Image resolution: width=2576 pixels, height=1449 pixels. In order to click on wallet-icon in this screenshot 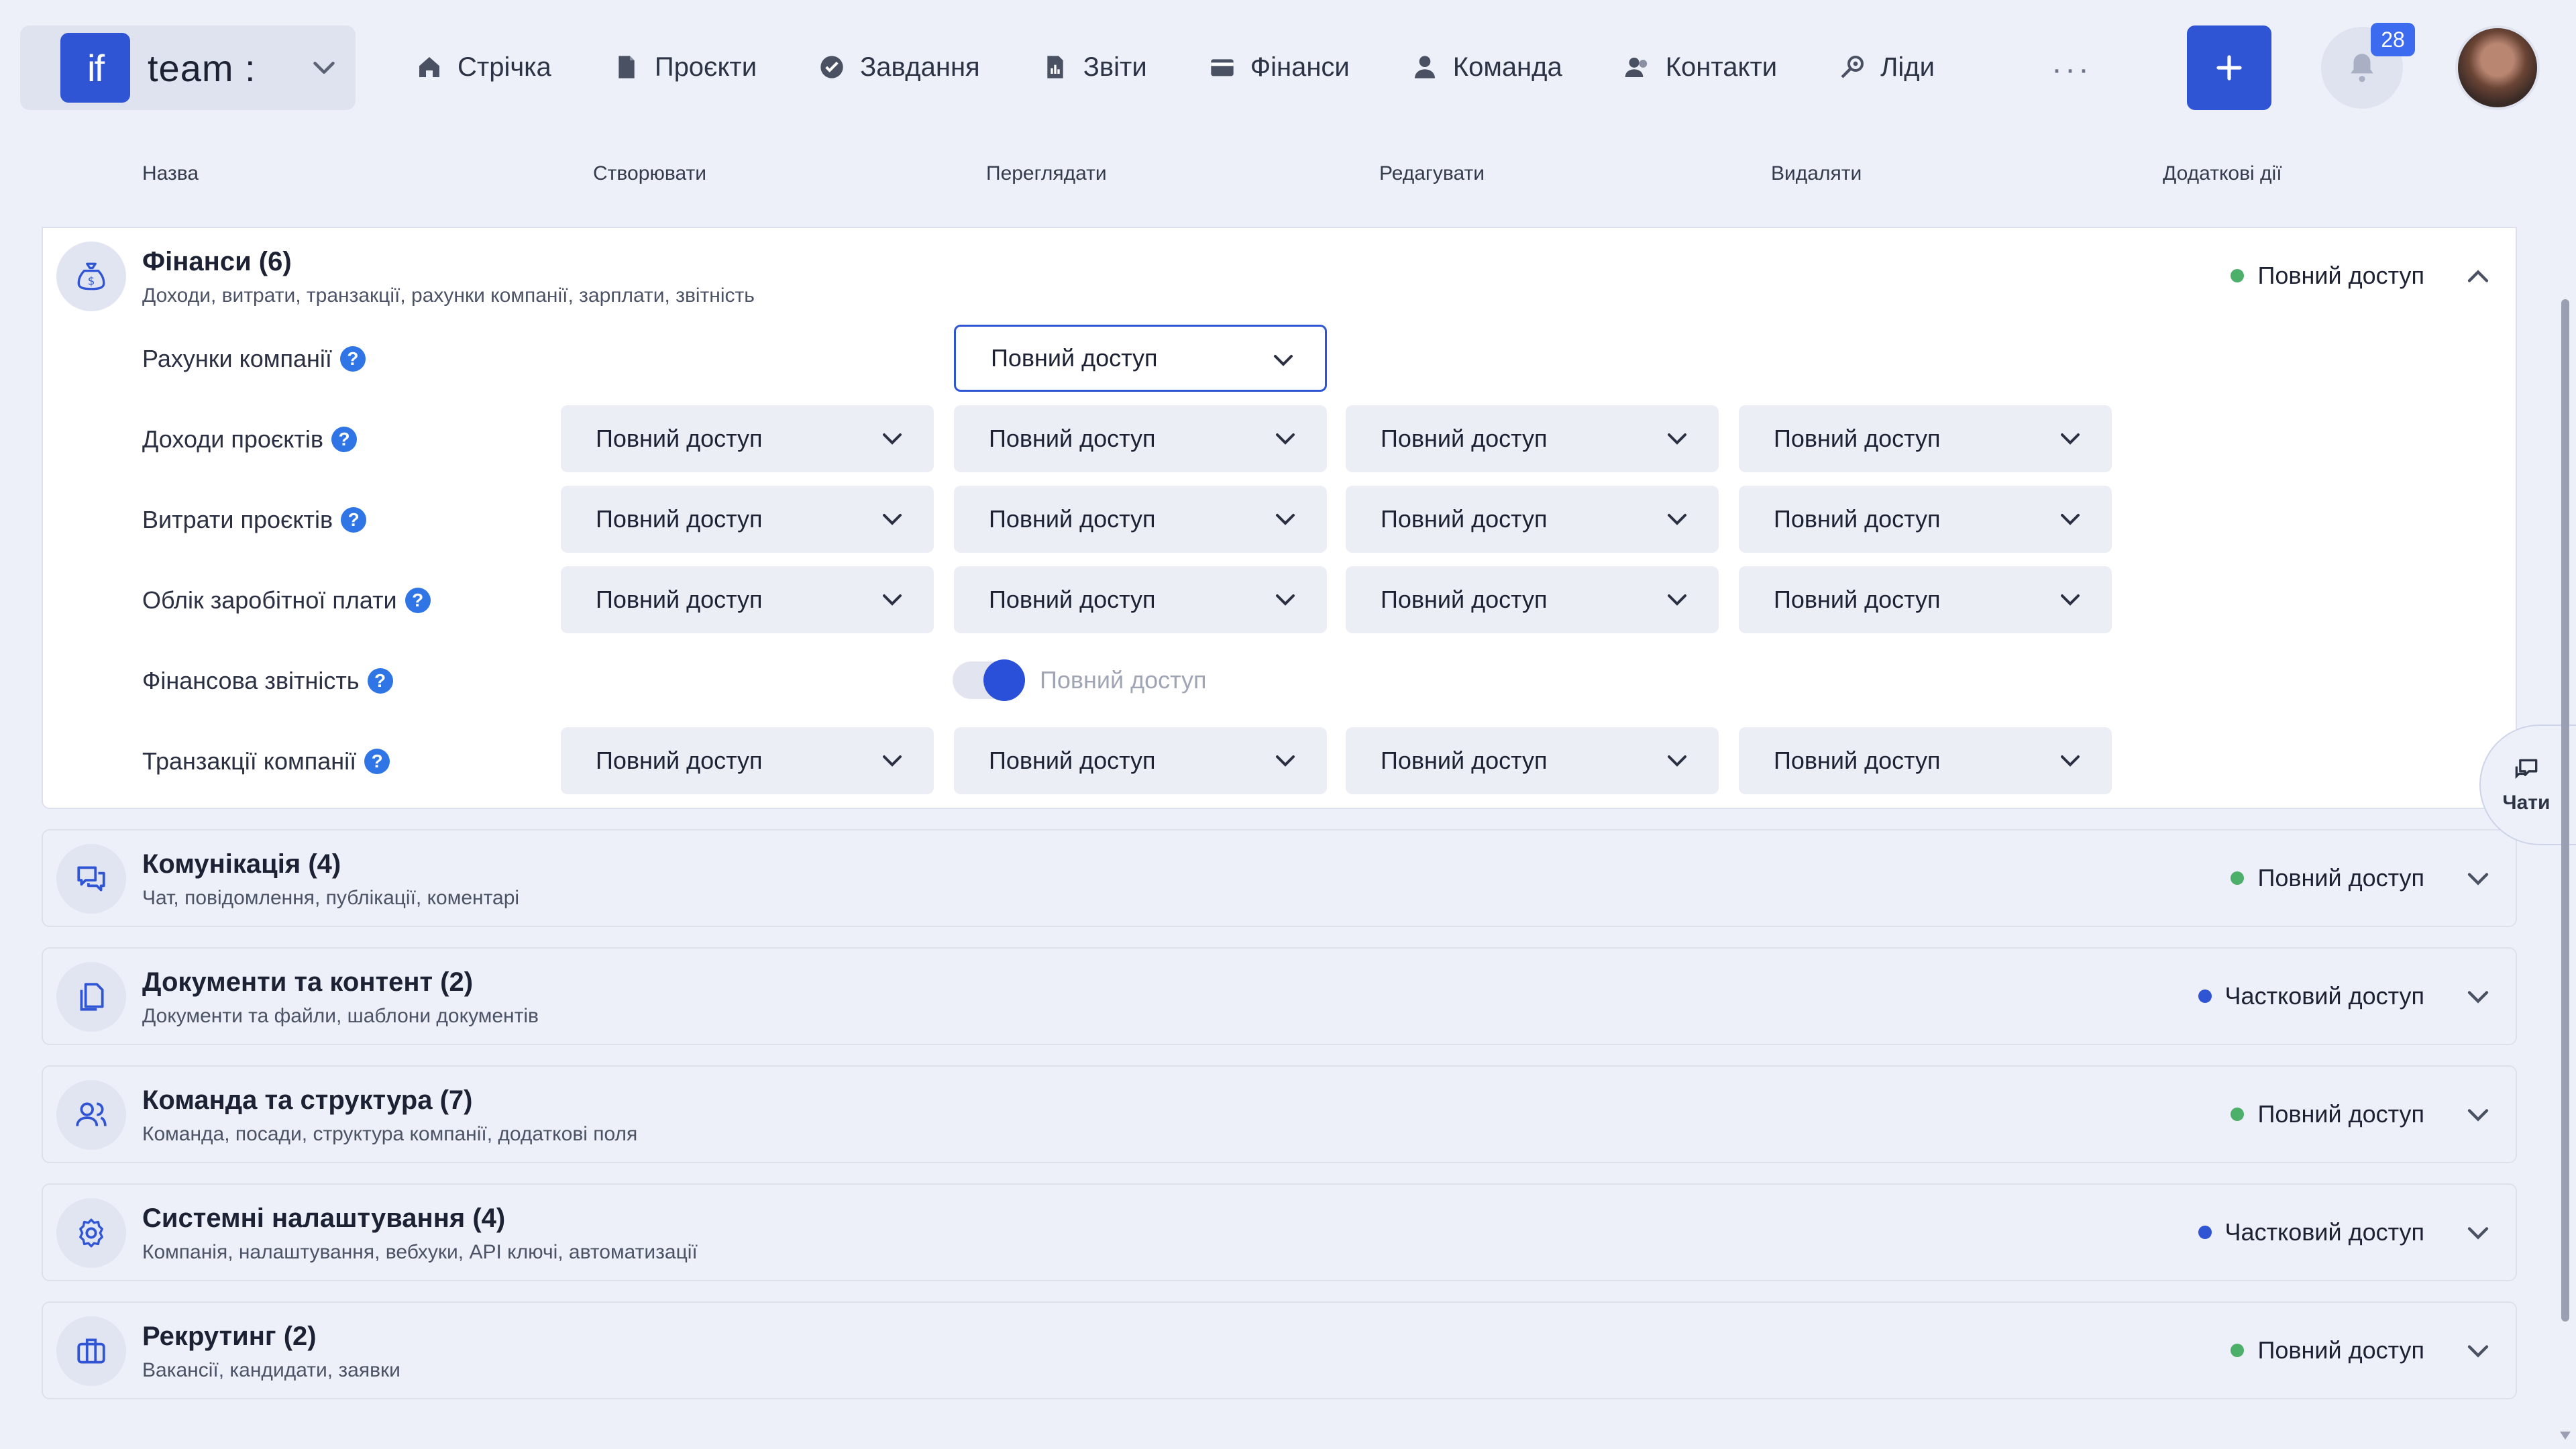, I will do `click(1222, 67)`.